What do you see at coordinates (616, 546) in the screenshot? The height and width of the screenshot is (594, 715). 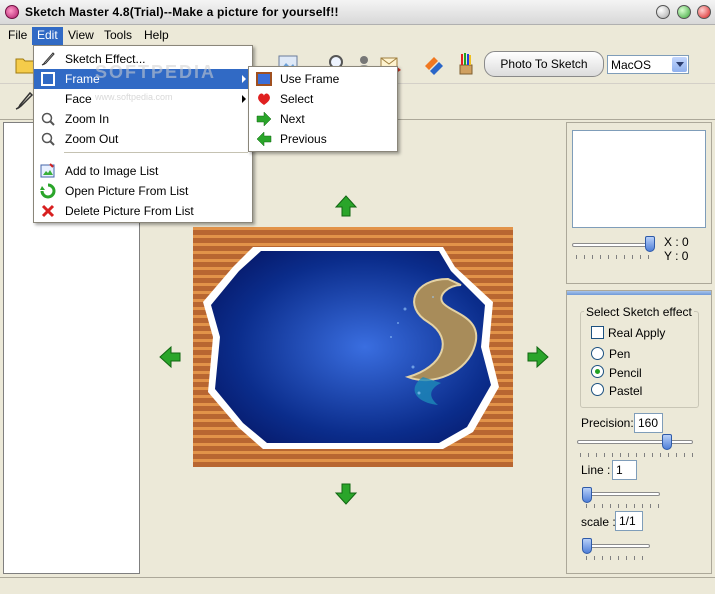 I see `scale-slider-track` at bounding box center [616, 546].